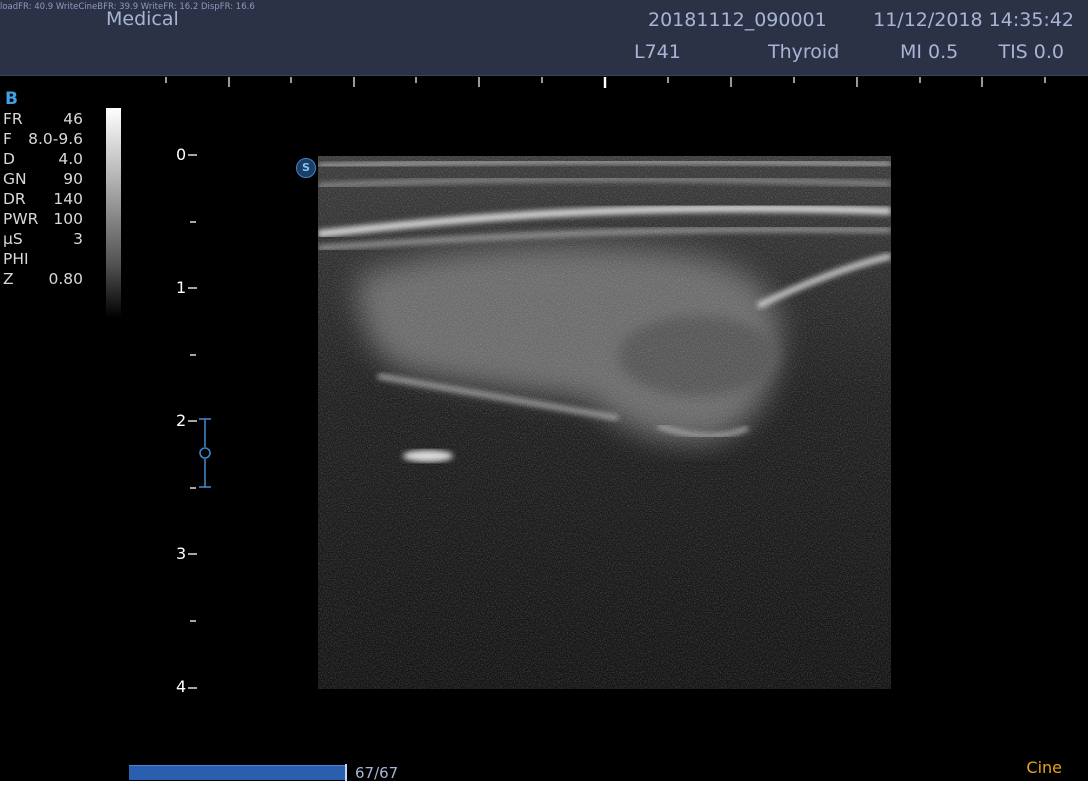 Image resolution: width=1088 pixels, height=788 pixels. Describe the element at coordinates (68, 219) in the screenshot. I see `param-value: 100` at that location.